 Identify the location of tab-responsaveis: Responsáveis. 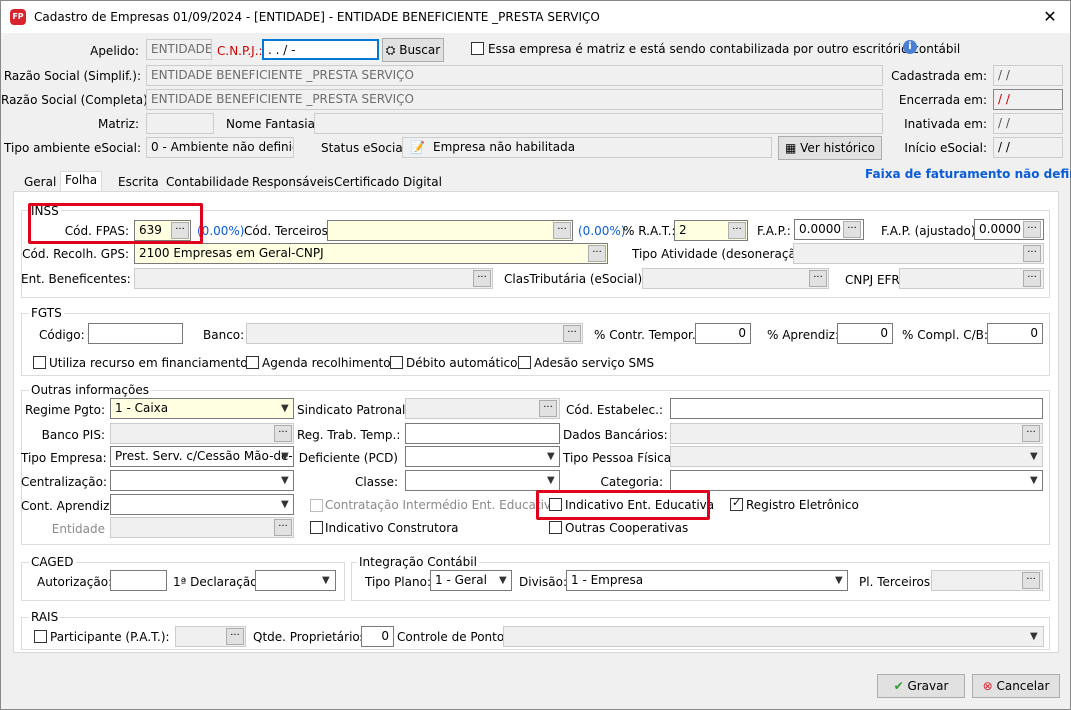
(293, 182).